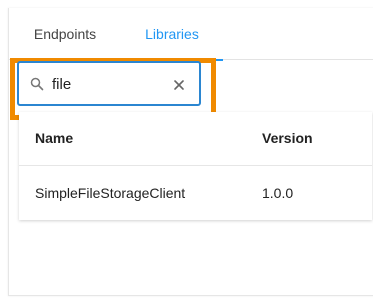 The height and width of the screenshot is (304, 373). What do you see at coordinates (110, 193) in the screenshot?
I see `library-name-cell: SimpleFileStorageClient` at bounding box center [110, 193].